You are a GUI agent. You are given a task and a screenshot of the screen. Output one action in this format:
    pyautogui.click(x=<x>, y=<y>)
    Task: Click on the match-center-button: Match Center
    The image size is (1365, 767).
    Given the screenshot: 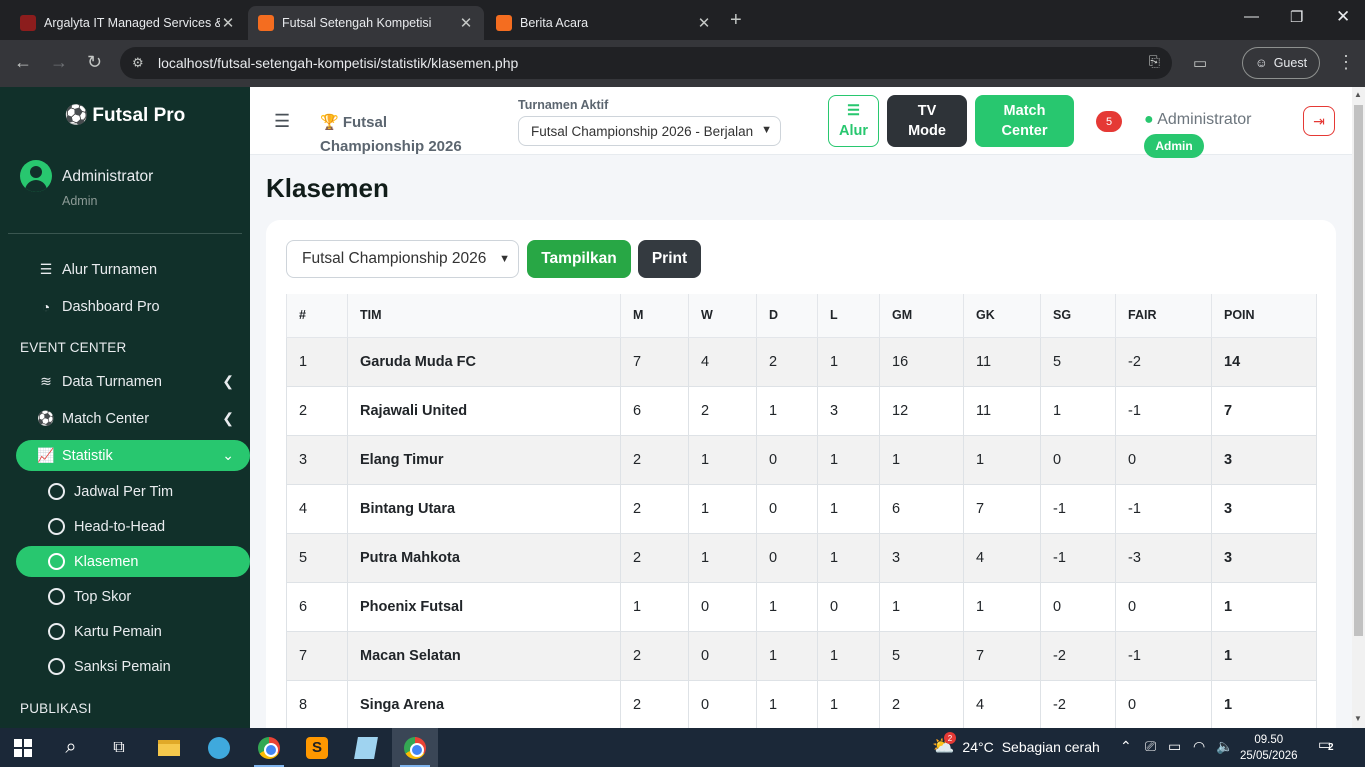 What is the action you would take?
    pyautogui.click(x=1024, y=121)
    